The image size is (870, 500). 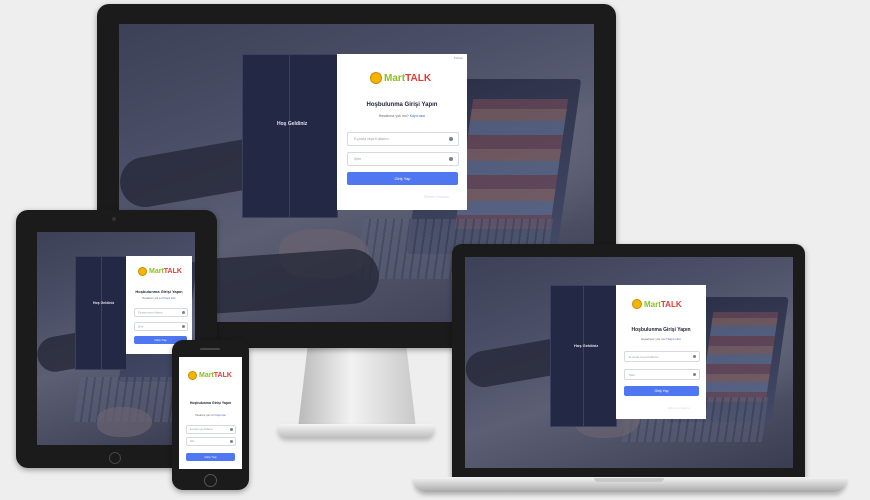 I want to click on tablet-home-button, so click(x=115, y=458).